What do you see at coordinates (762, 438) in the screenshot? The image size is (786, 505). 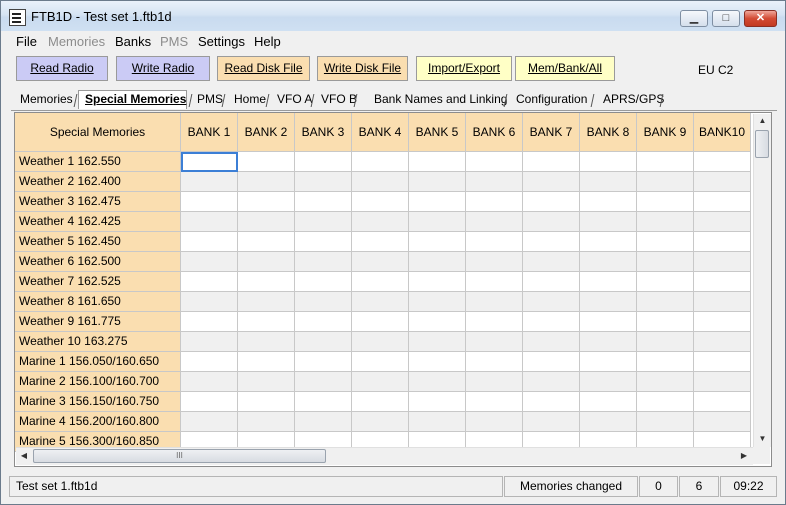 I see `scroll-down-icon: ▼` at bounding box center [762, 438].